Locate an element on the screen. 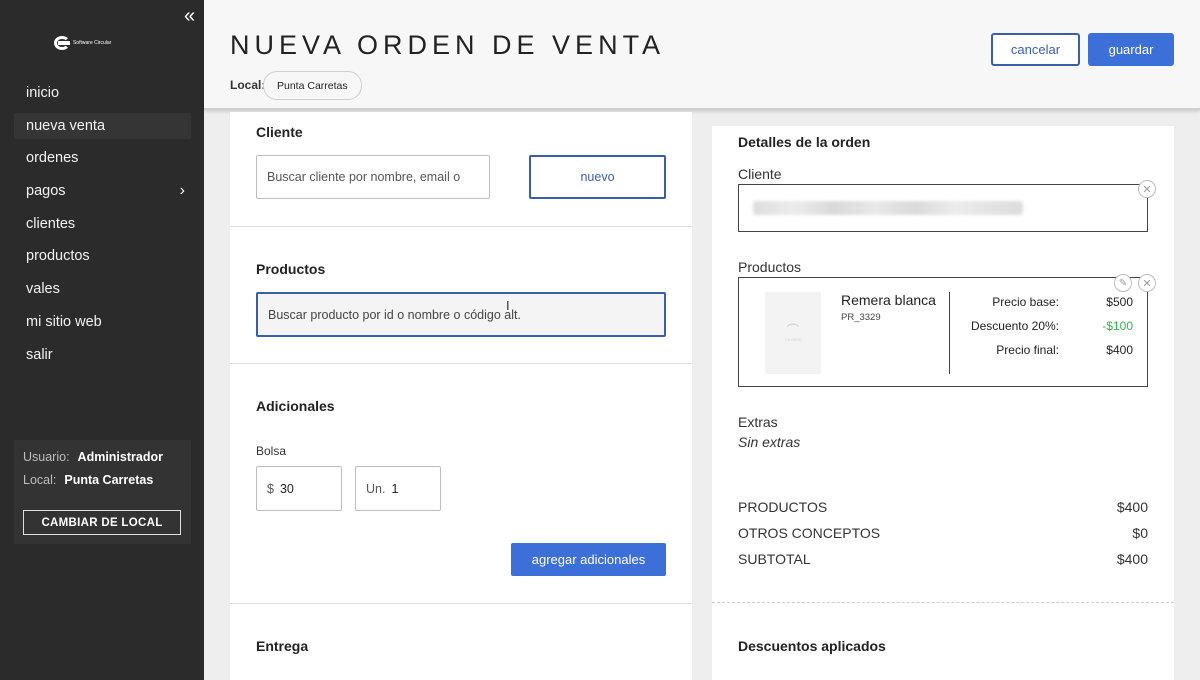 Image resolution: width=1200 pixels, height=680 pixels. details-productos-label: Productos is located at coordinates (770, 267).